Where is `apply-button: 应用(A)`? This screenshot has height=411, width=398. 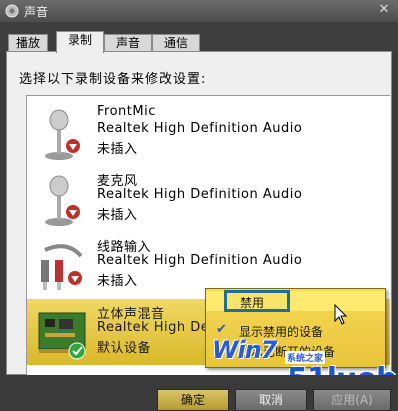
apply-button: 应用(A) is located at coordinates (352, 400).